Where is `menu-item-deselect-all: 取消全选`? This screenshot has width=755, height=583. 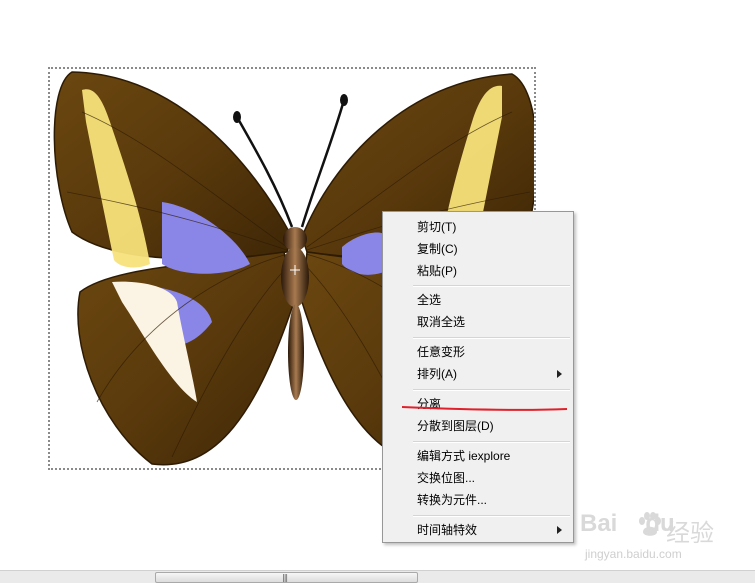
menu-item-deselect-all: 取消全选 is located at coordinates (478, 322).